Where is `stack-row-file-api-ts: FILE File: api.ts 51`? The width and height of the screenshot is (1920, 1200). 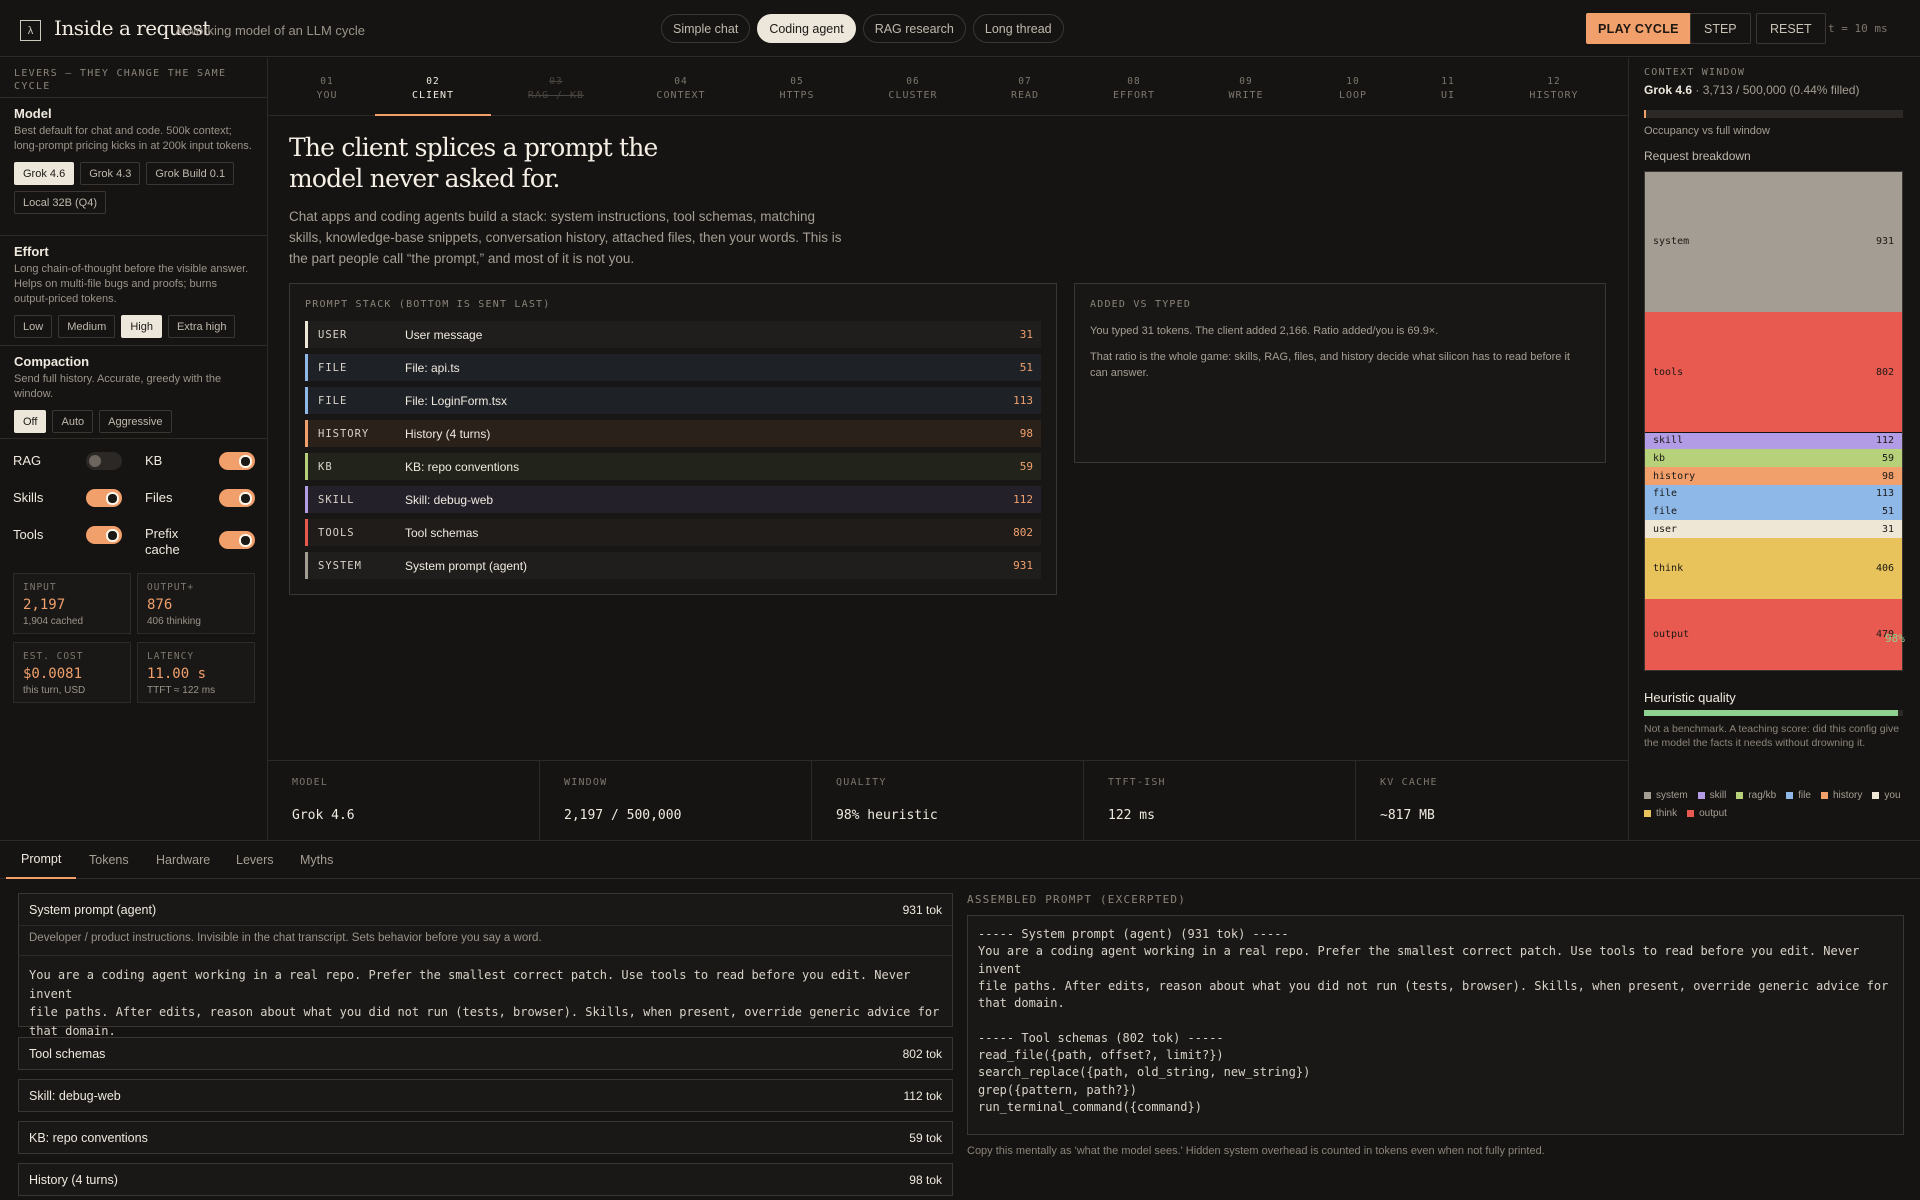 stack-row-file-api-ts: FILE File: api.ts 51 is located at coordinates (673, 367).